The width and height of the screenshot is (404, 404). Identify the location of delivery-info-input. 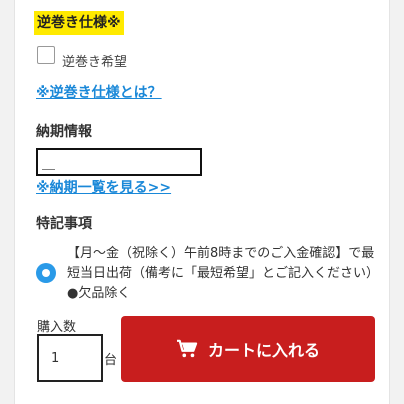
(119, 162).